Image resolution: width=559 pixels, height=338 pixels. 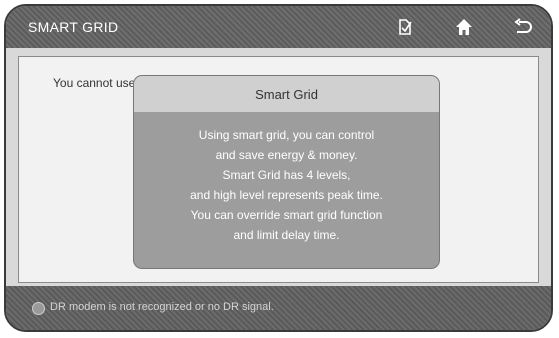 What do you see at coordinates (286, 215) in the screenshot?
I see `popup-line: You can override smart grid function` at bounding box center [286, 215].